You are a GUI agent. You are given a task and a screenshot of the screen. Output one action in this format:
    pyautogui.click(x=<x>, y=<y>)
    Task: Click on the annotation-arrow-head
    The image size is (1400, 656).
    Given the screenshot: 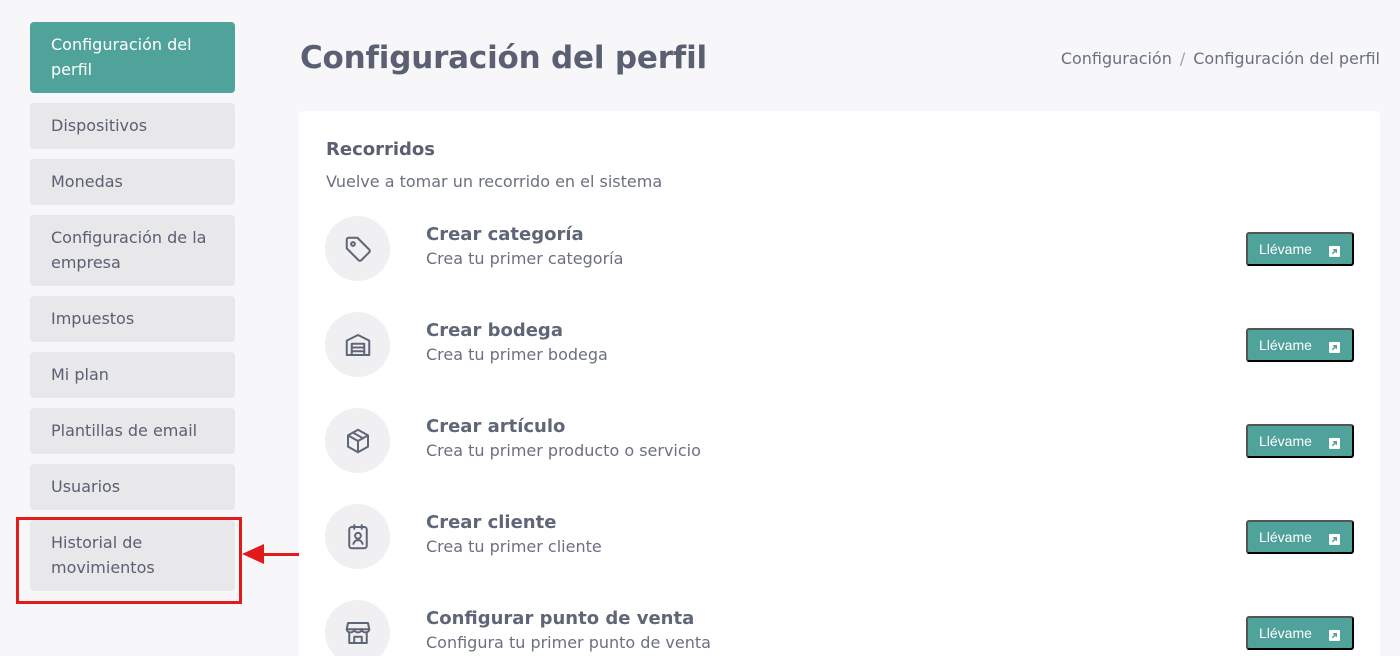 What is the action you would take?
    pyautogui.click(x=253, y=554)
    